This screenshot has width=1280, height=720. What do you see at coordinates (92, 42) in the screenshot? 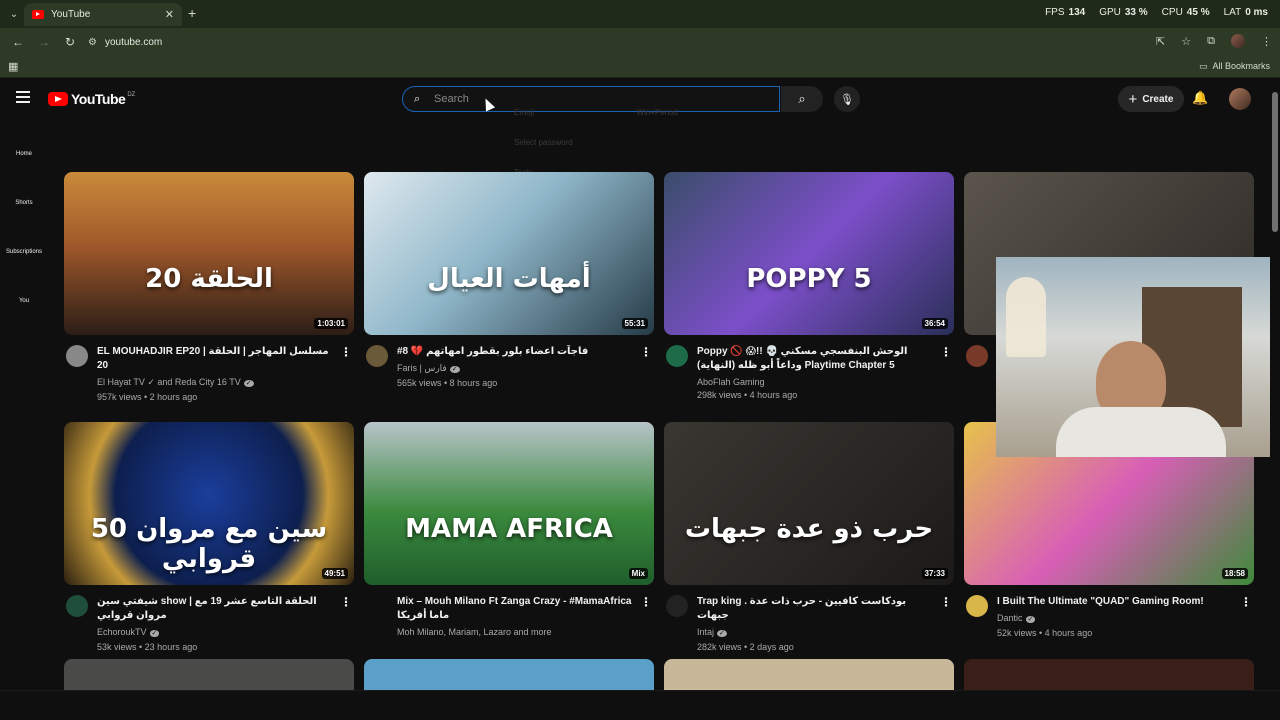
I see `site-info-icon: ⚙` at bounding box center [92, 42].